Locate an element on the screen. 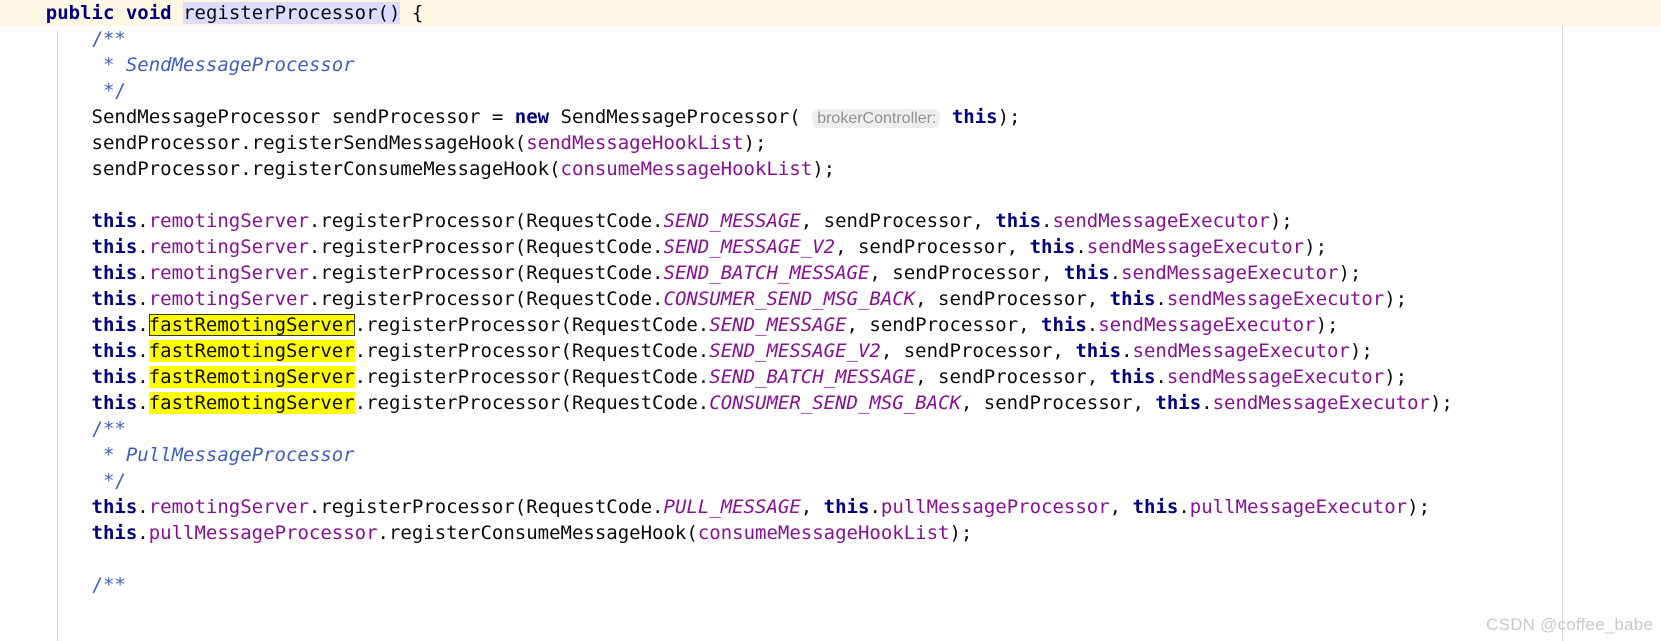 This screenshot has height=641, width=1661. constant-token: CONSUMER_SEND_MSG_BACK is located at coordinates (835, 403).